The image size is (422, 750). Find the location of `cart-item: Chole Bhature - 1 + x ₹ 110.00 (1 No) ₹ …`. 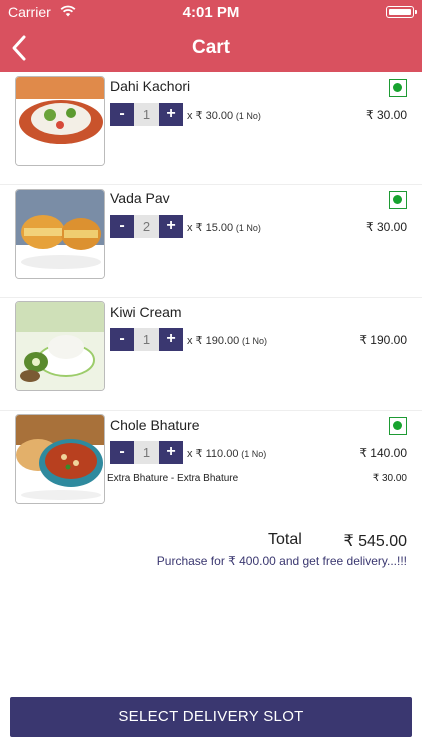

cart-item: Chole Bhature - 1 + x ₹ 110.00 (1 No) ₹ … is located at coordinates (211, 459).